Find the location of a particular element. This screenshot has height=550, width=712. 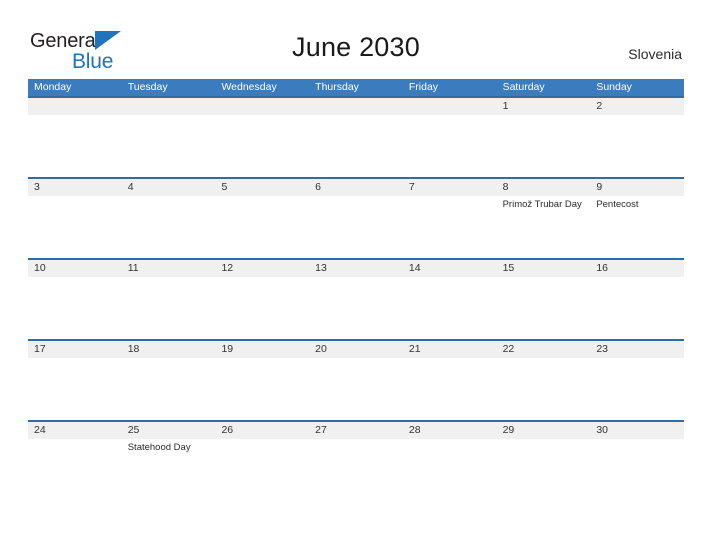

page-title: June 2030 is located at coordinates (356, 47).